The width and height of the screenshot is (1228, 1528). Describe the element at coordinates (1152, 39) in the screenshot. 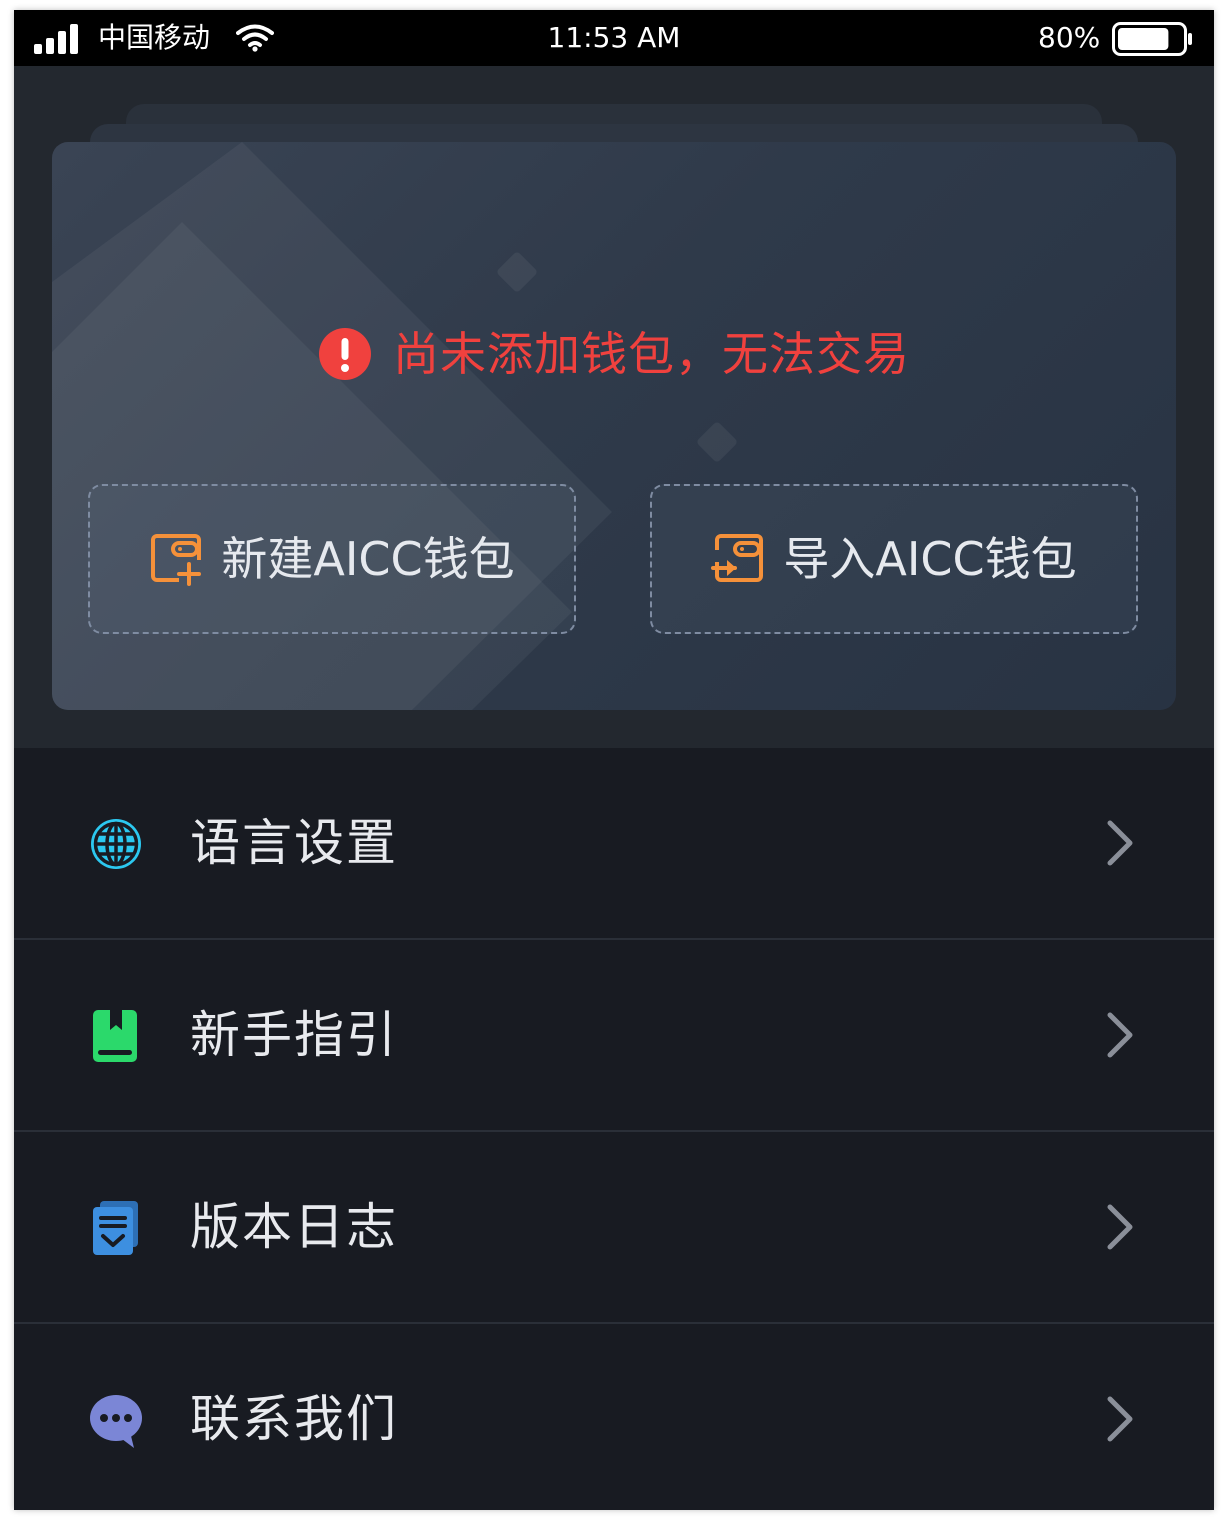

I see `battery-icon` at that location.